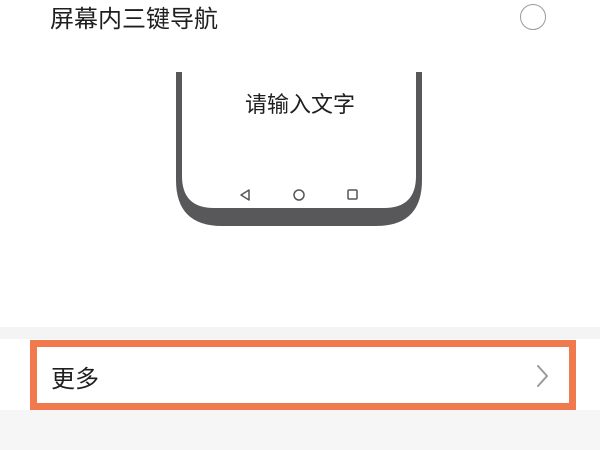  I want to click on more-settings-row: 更多, so click(303, 375).